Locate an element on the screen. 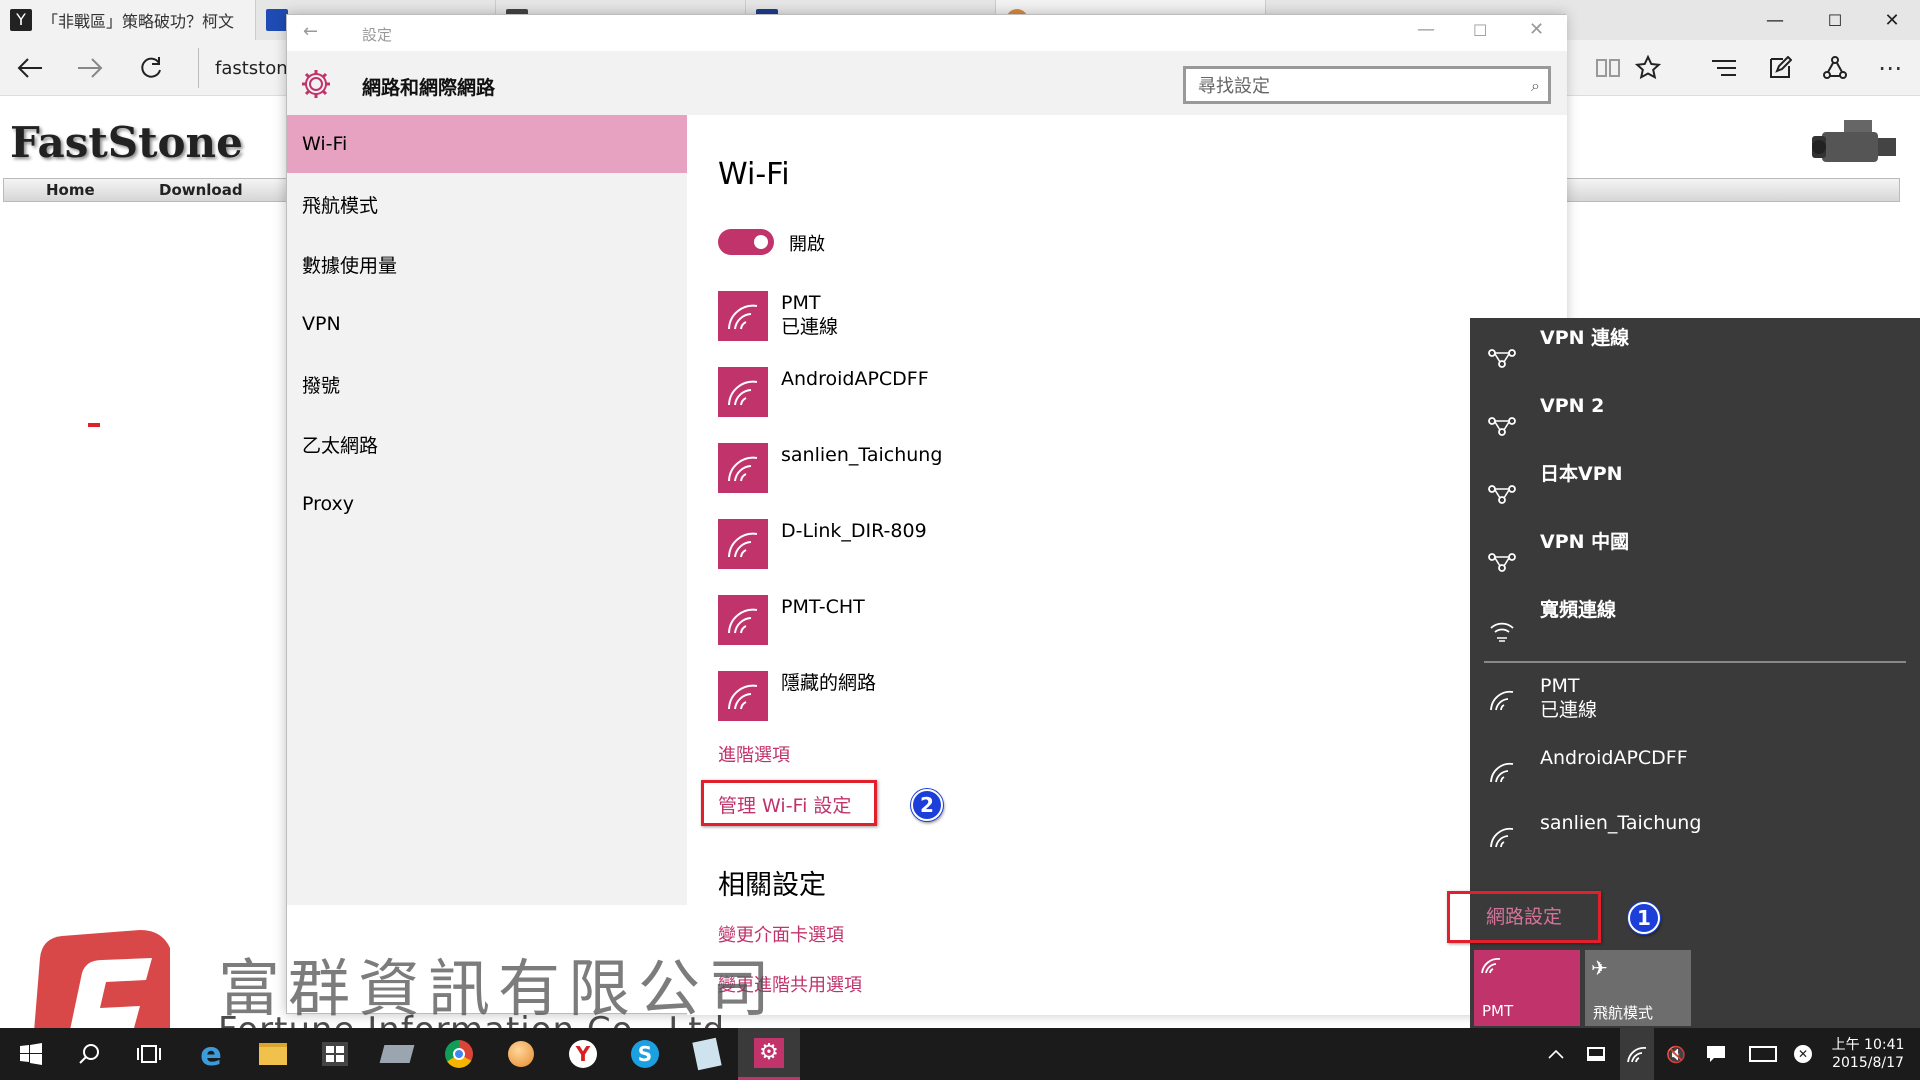 The width and height of the screenshot is (1920, 1080). settings-taskbar-icon: ⚙ is located at coordinates (769, 1054).